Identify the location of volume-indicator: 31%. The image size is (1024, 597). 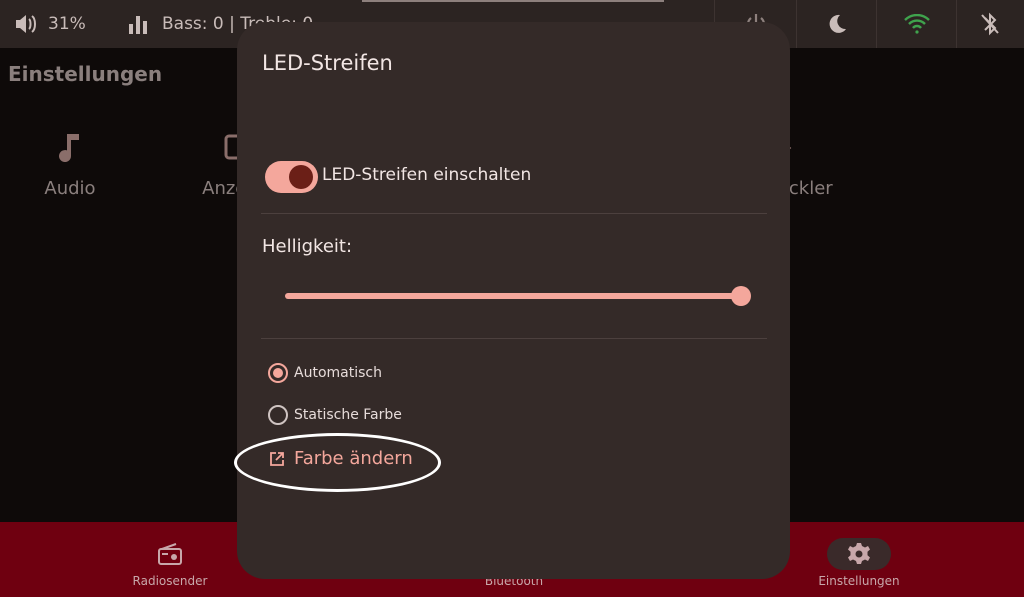
(50, 24).